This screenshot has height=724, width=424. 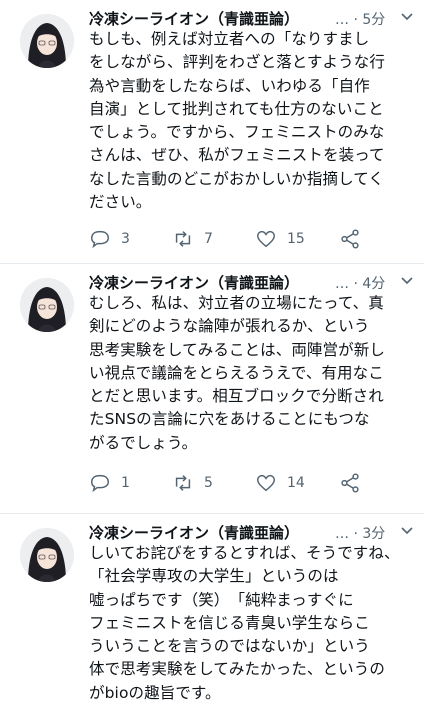 I want to click on timestamp: … · 4分, so click(x=360, y=283).